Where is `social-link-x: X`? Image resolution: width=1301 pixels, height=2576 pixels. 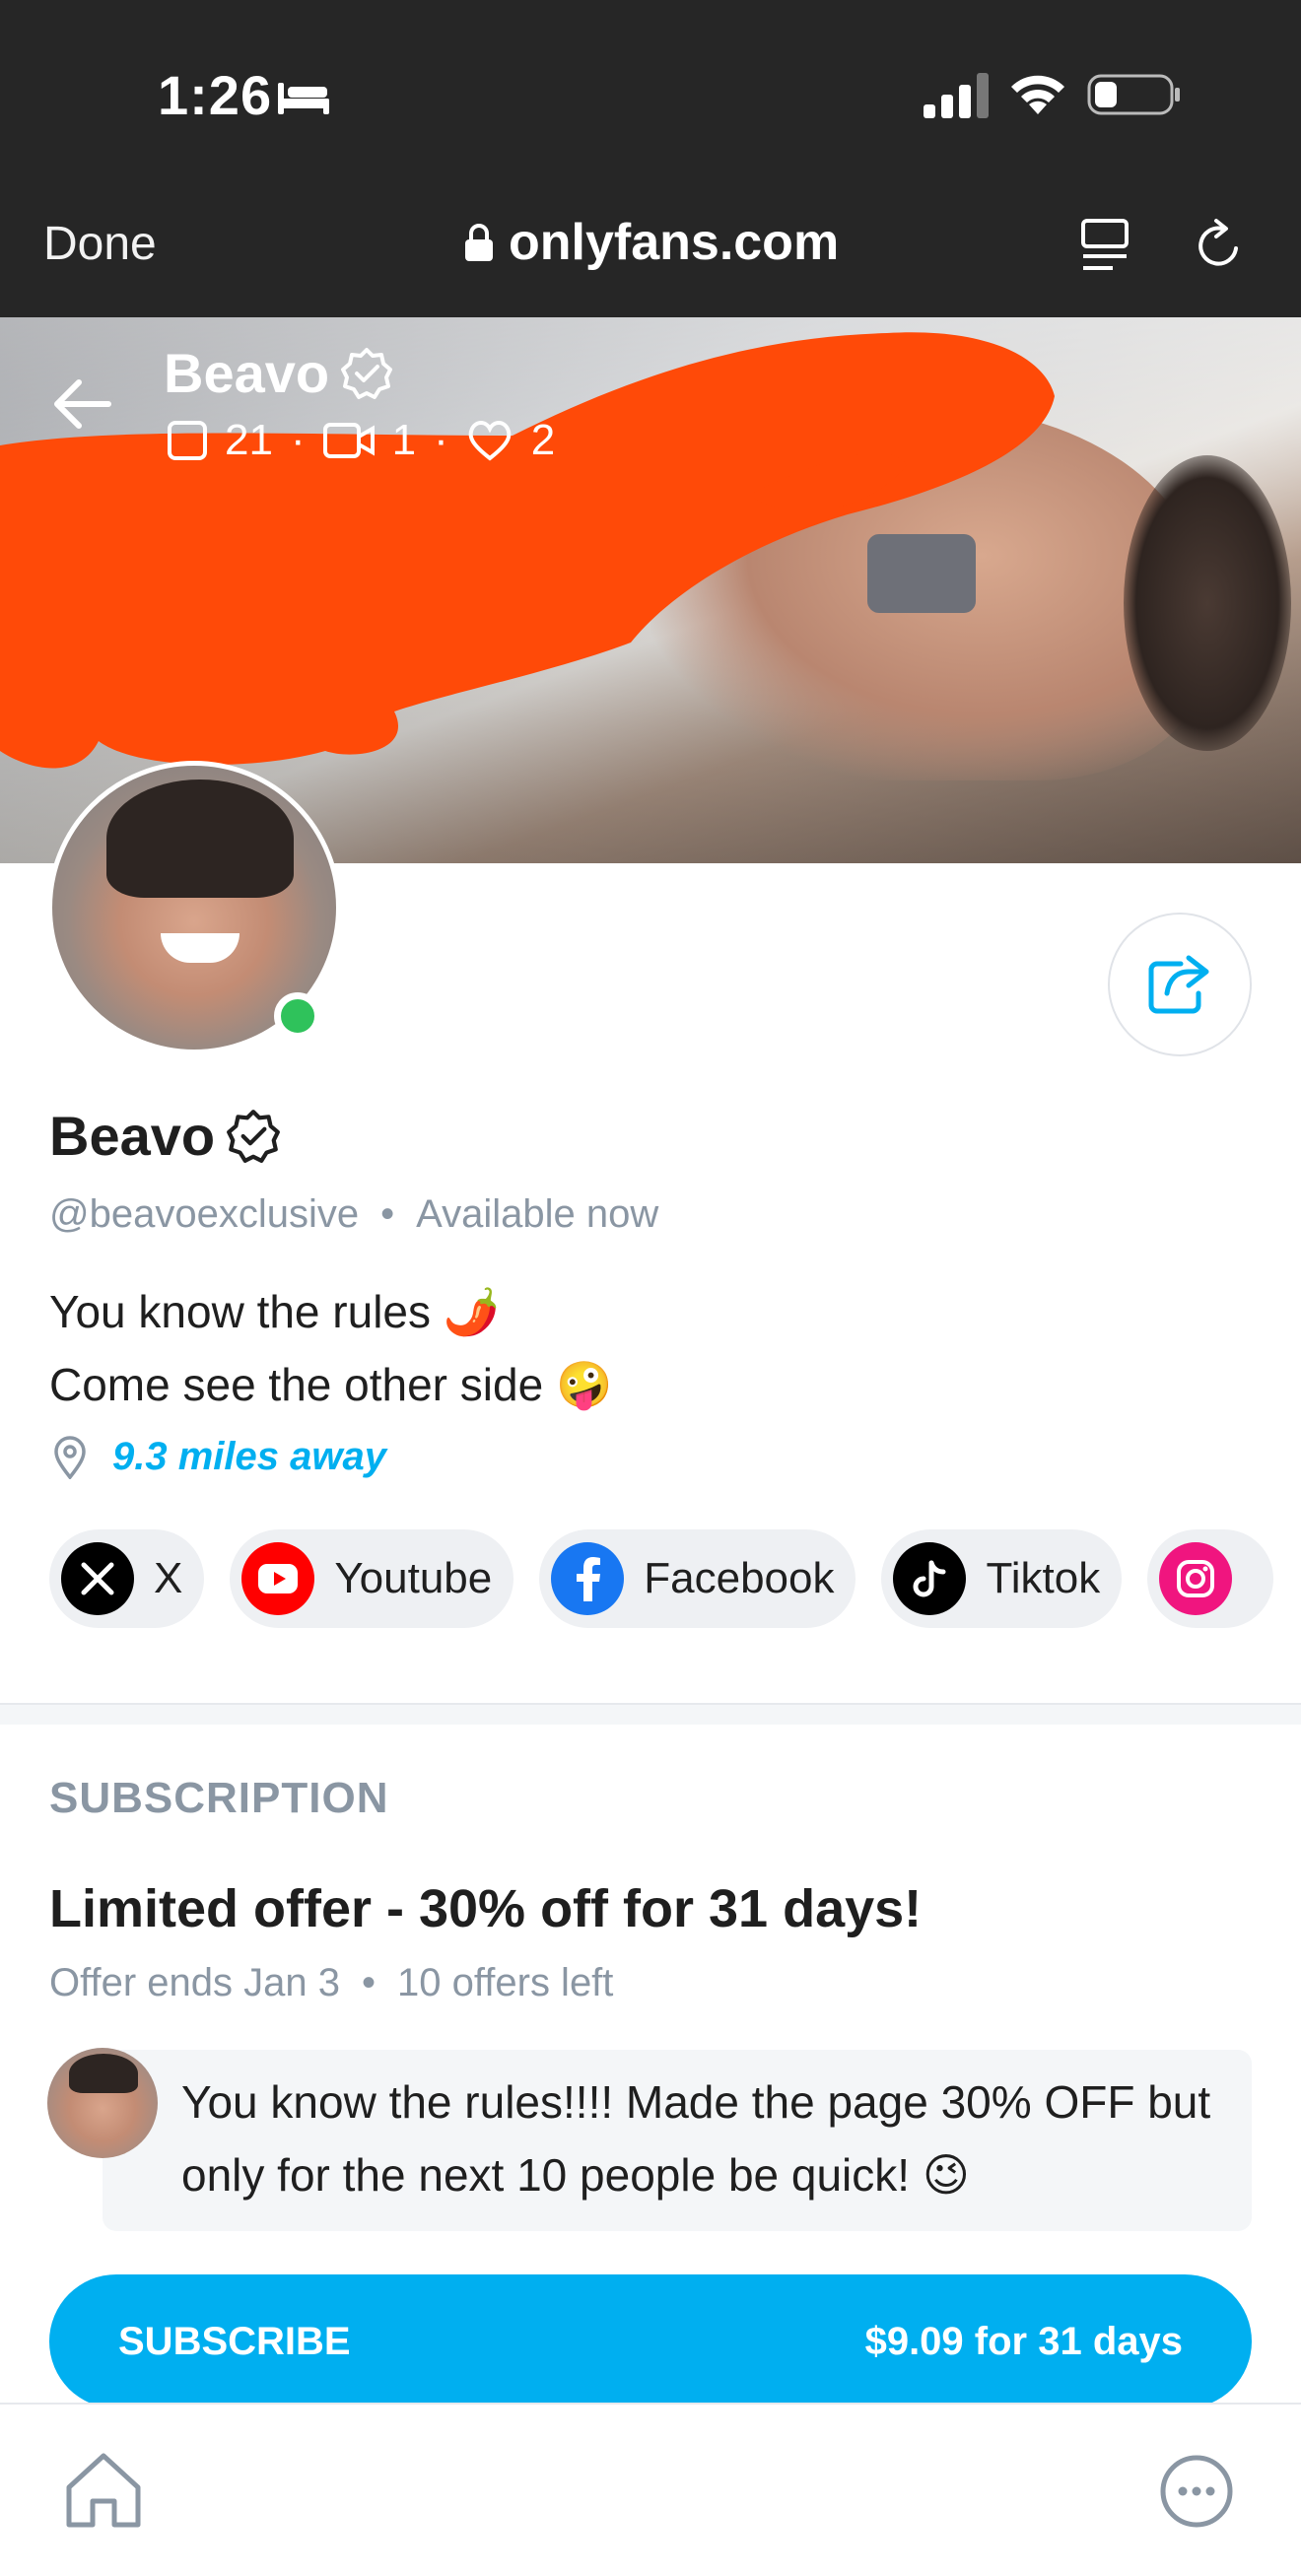
social-link-x: X is located at coordinates (127, 1578).